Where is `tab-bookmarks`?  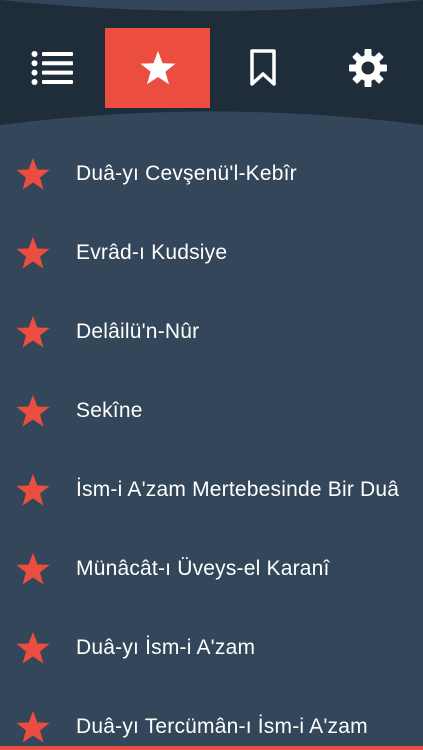
tab-bookmarks is located at coordinates (262, 68).